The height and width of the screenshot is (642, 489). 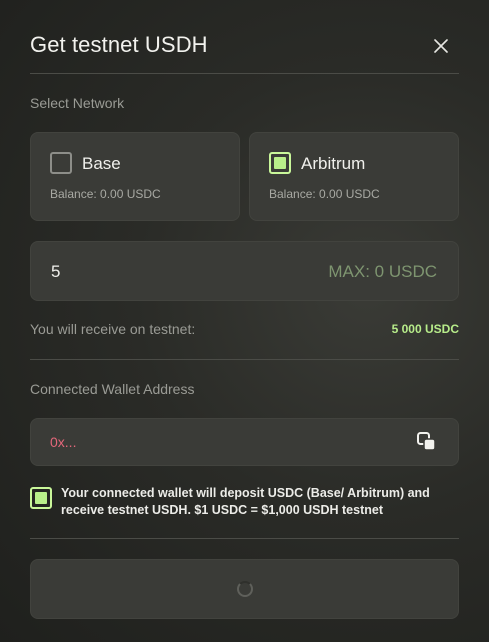 I want to click on submit-button, so click(x=244, y=589).